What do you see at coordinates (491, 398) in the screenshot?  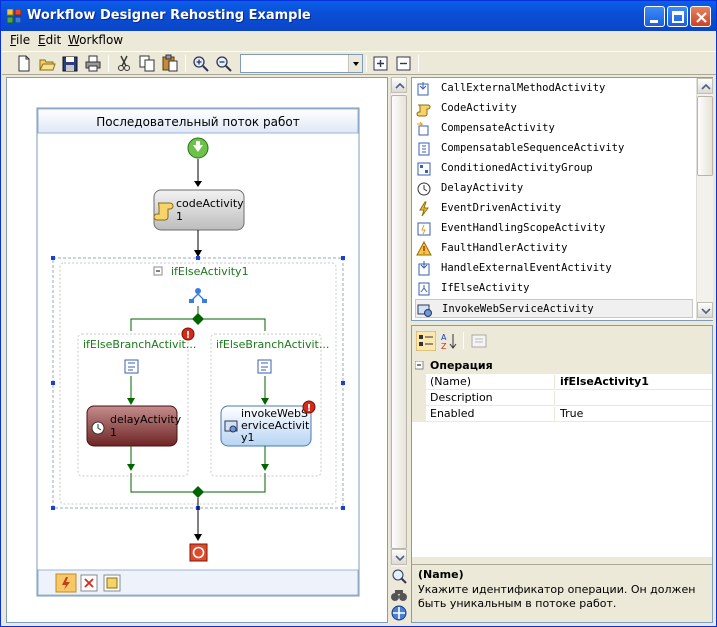 I see `property-key: Description` at bounding box center [491, 398].